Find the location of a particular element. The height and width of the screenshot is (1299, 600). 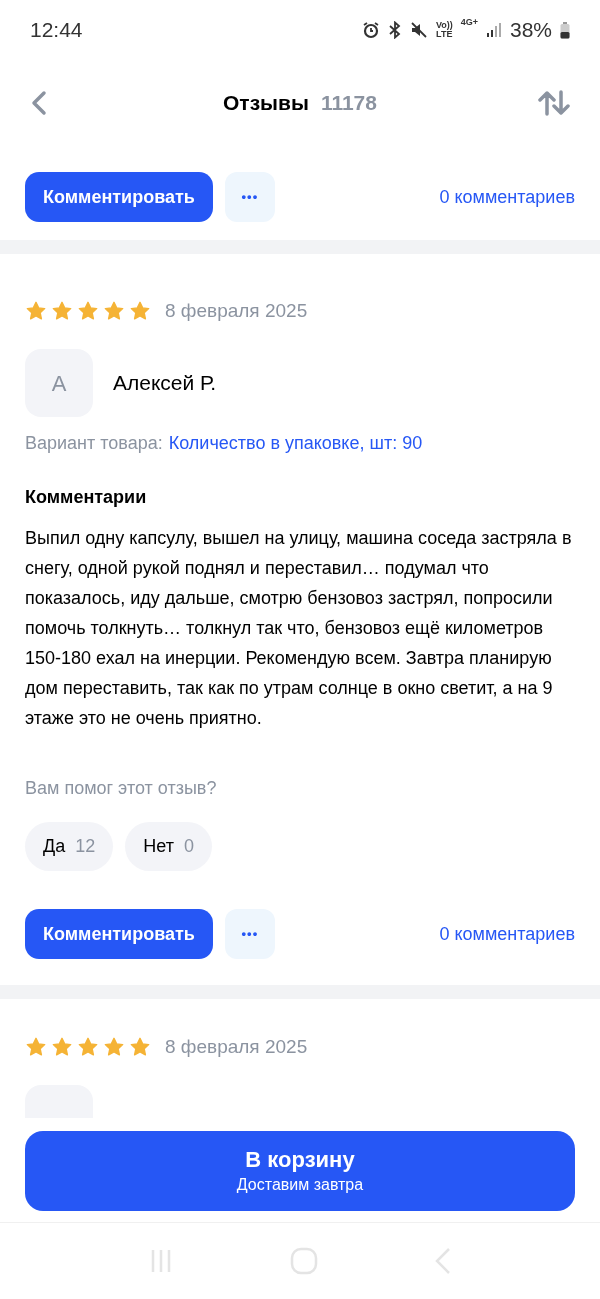

sort-icon is located at coordinates (554, 102).